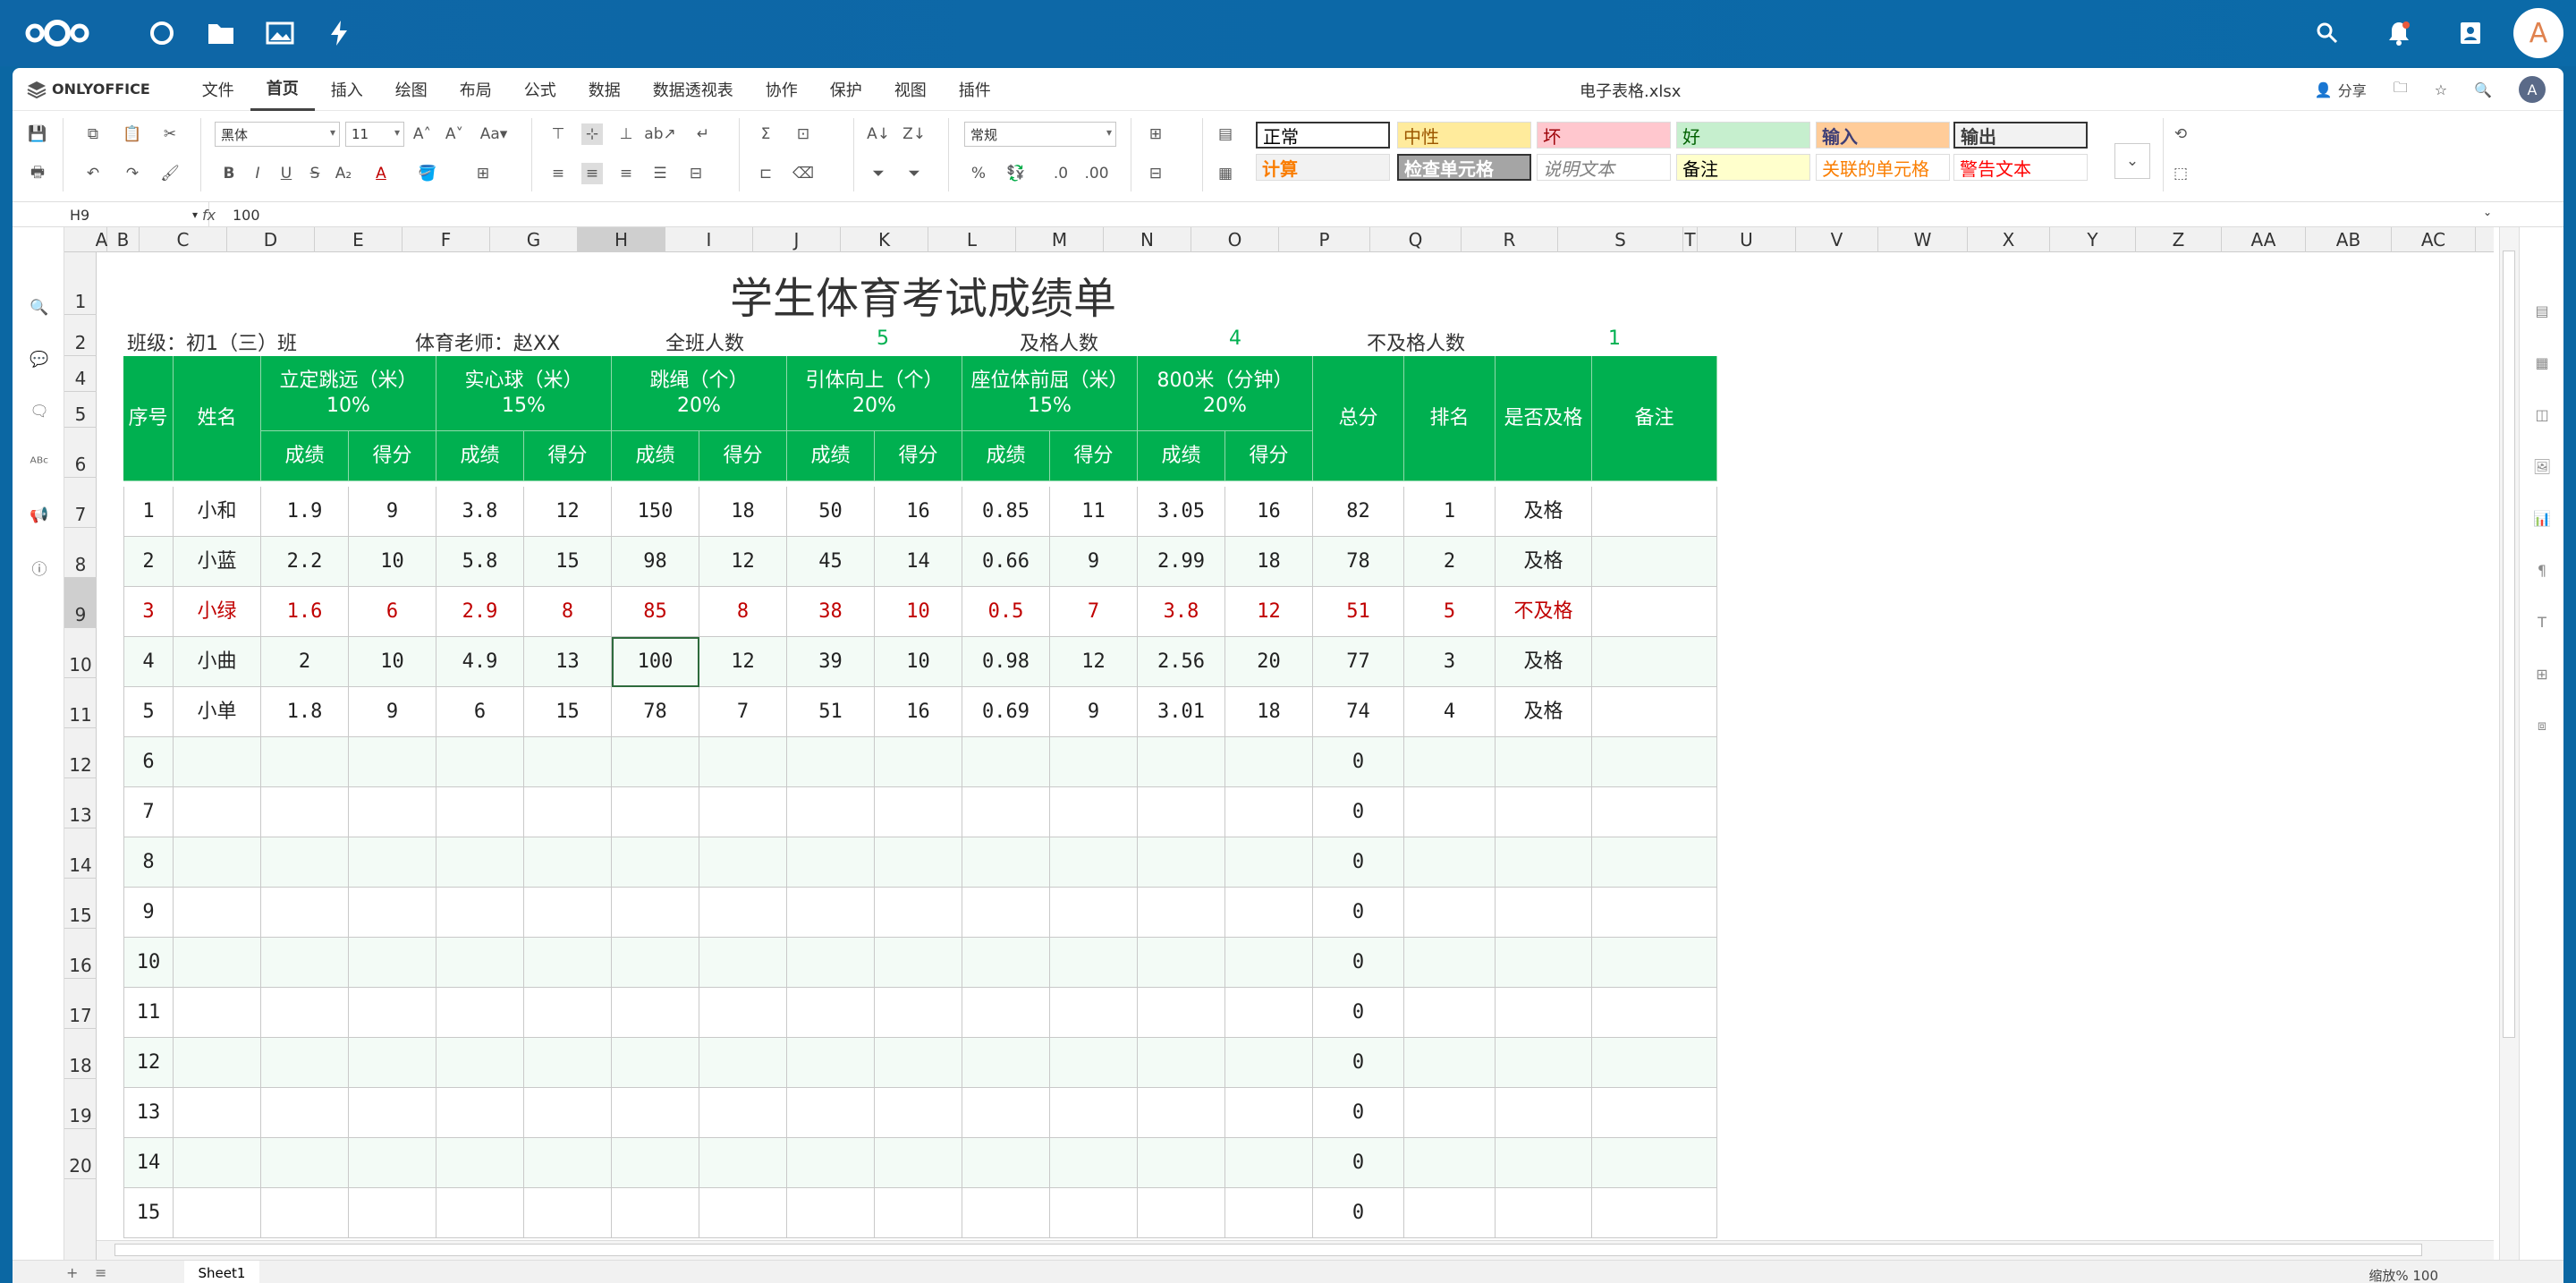 The image size is (2576, 1283). What do you see at coordinates (918, 913) in the screenshot?
I see `cell-r8-c9` at bounding box center [918, 913].